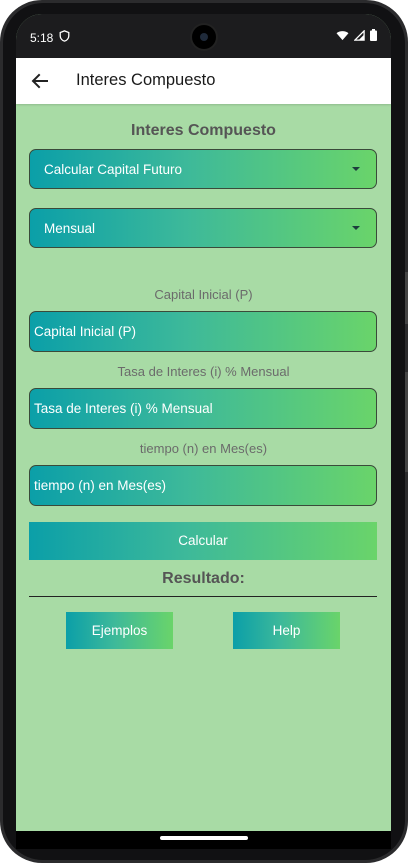 This screenshot has width=408, height=863. I want to click on status-icons, so click(356, 35).